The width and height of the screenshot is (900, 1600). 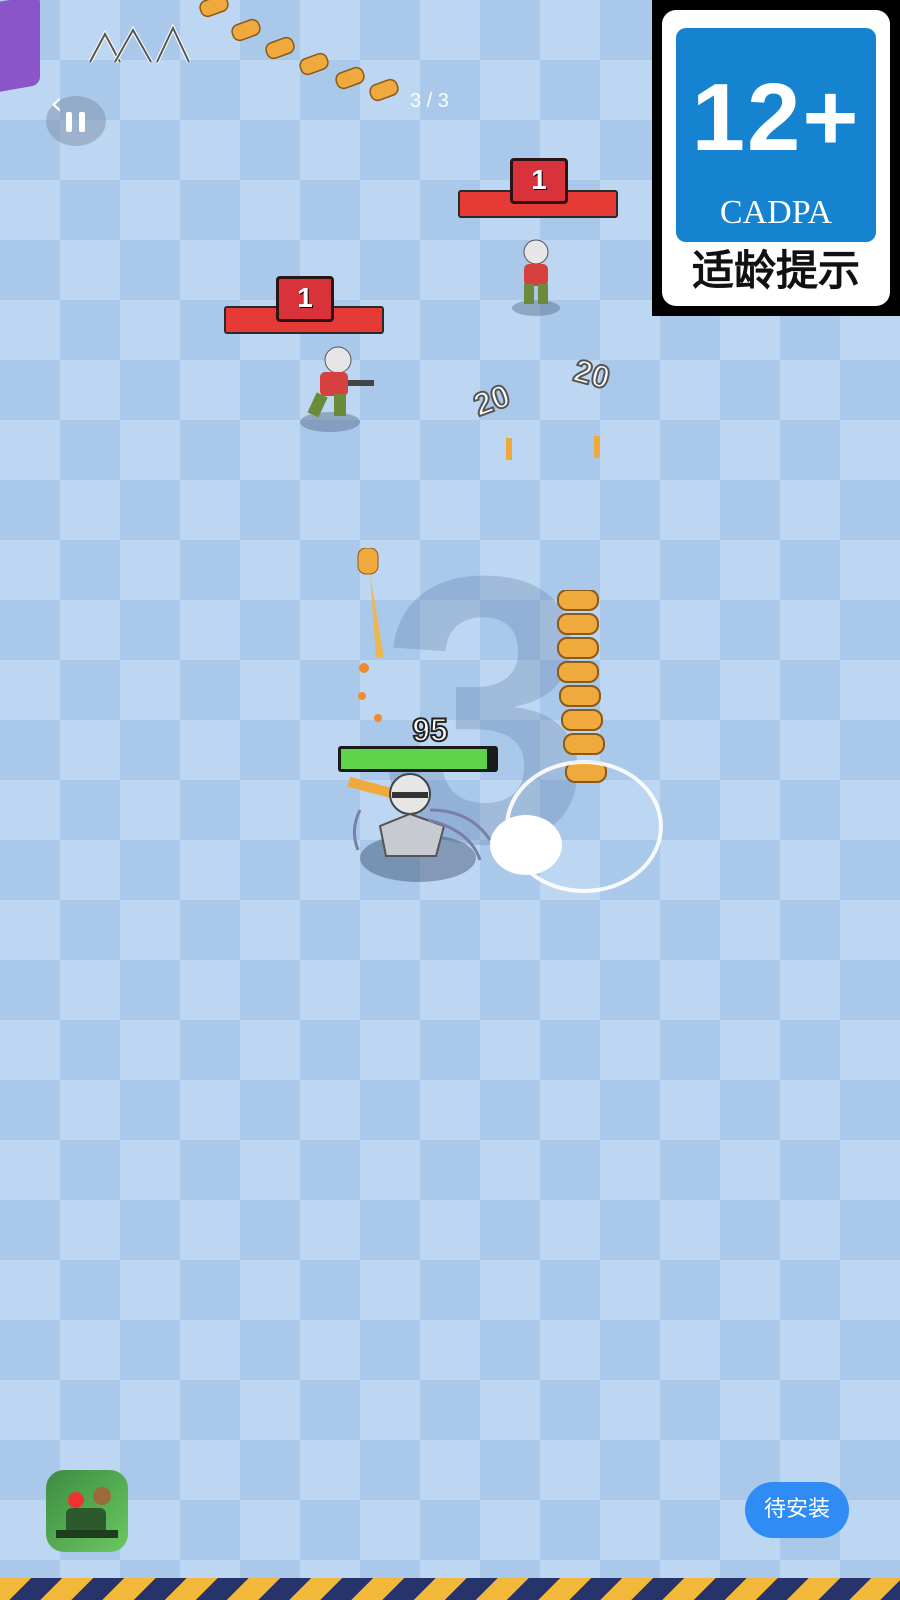 What do you see at coordinates (776, 212) in the screenshot?
I see `age-rating-org: CADPA` at bounding box center [776, 212].